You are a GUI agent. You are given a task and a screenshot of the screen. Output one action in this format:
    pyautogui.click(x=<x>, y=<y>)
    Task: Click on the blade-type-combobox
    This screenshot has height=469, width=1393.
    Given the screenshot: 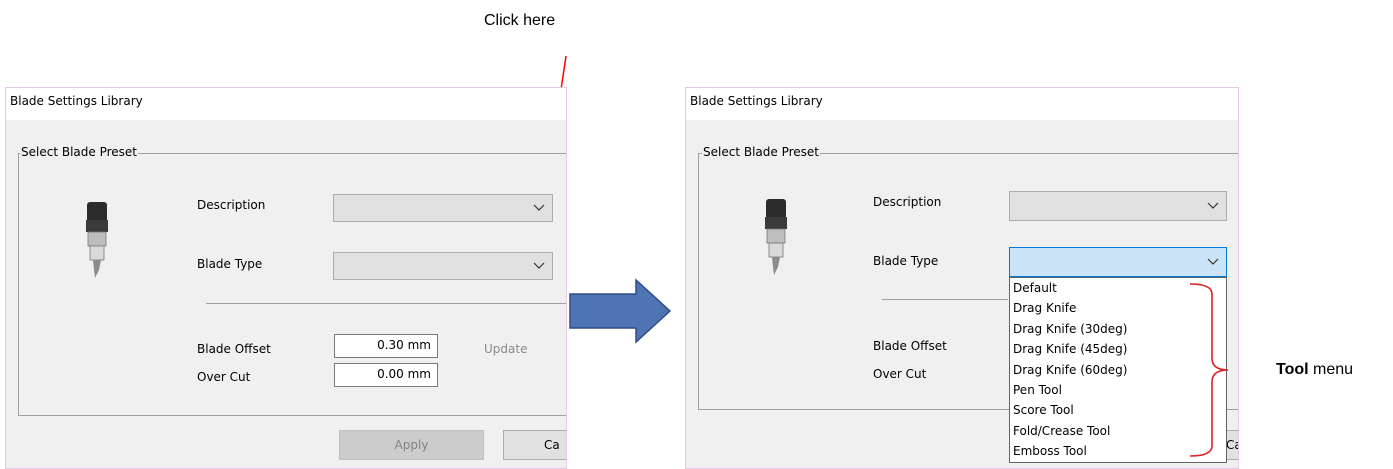 What is the action you would take?
    pyautogui.click(x=443, y=266)
    